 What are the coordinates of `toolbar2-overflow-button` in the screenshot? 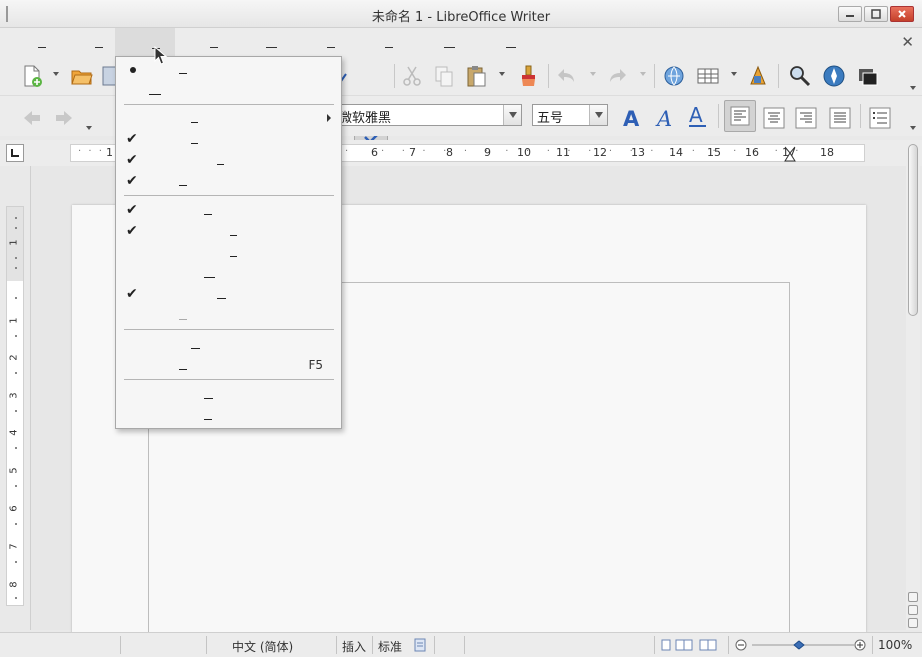 It's located at (913, 116).